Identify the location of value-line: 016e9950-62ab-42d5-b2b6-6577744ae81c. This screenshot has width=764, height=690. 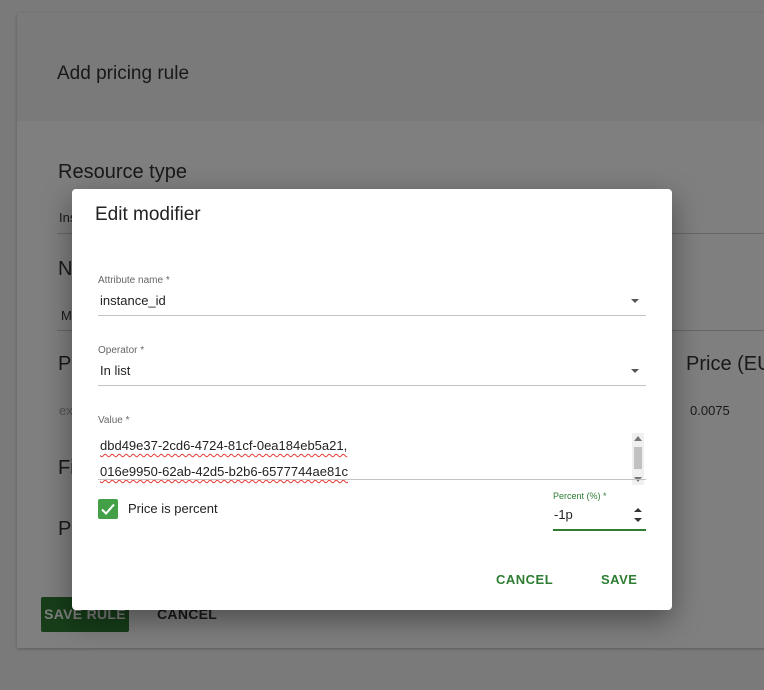
(372, 472).